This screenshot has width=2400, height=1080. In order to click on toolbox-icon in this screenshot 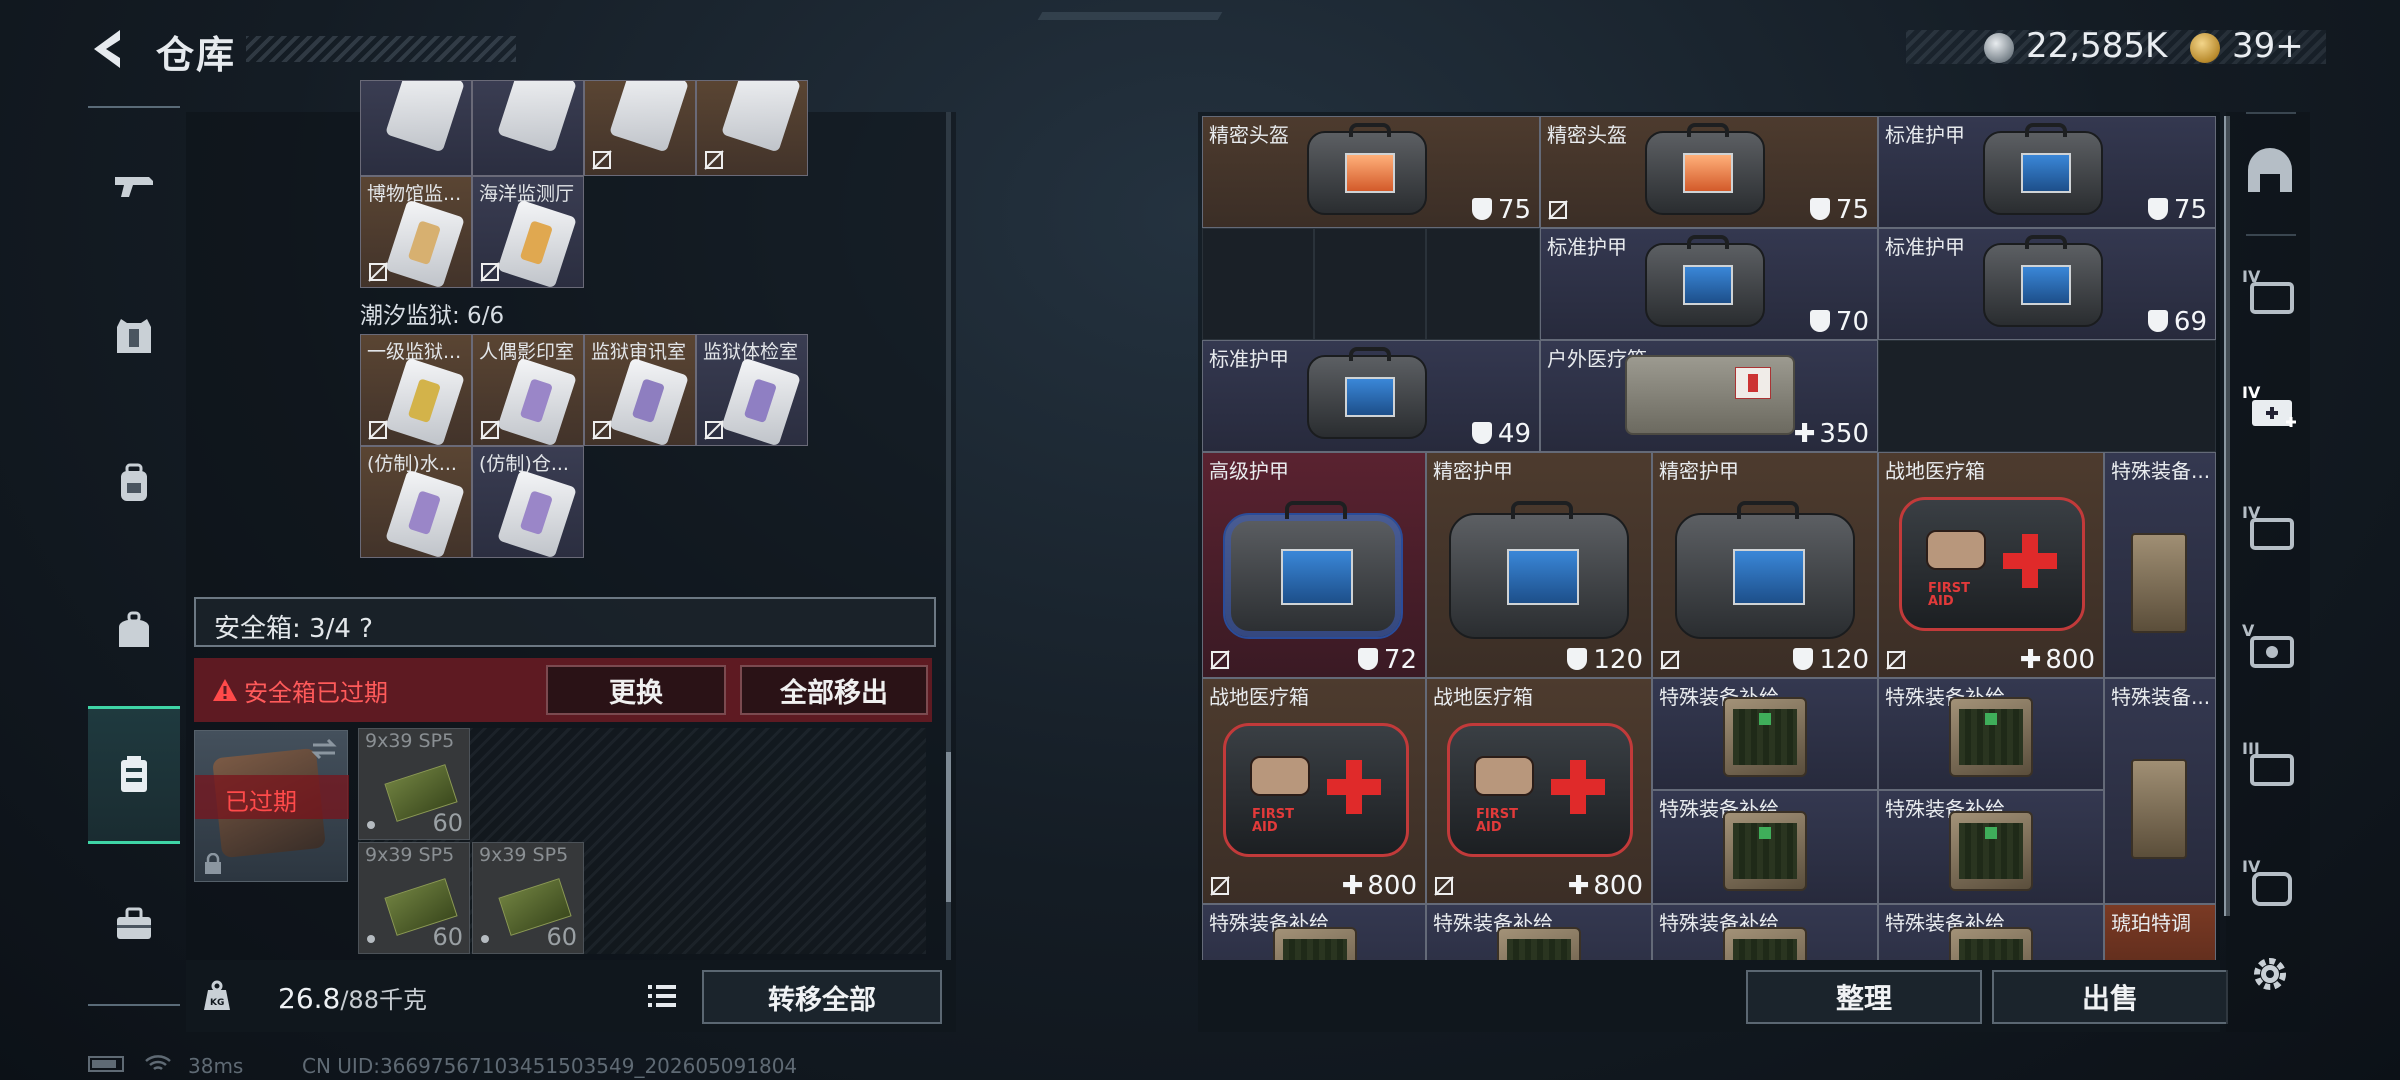, I will do `click(134, 923)`.